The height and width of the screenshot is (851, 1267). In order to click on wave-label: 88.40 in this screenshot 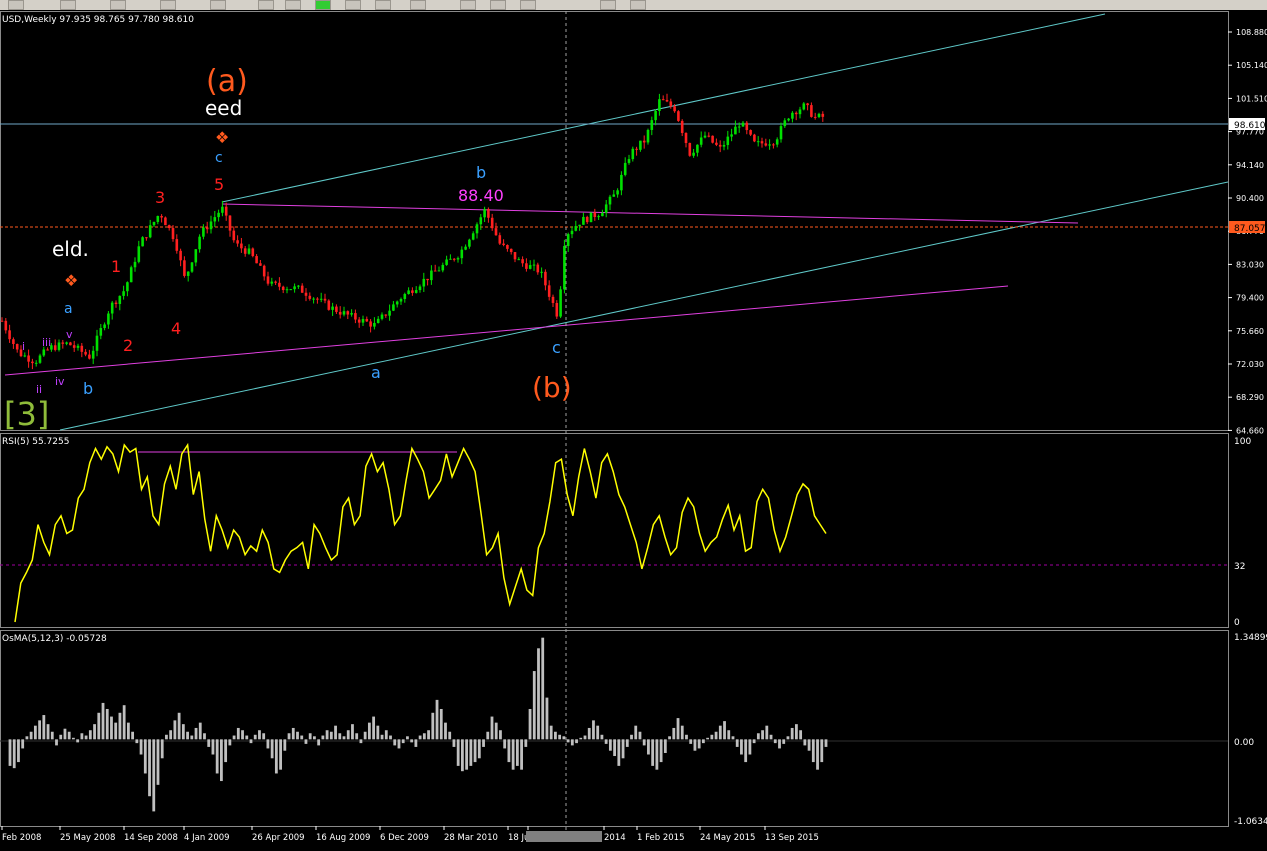, I will do `click(481, 195)`.